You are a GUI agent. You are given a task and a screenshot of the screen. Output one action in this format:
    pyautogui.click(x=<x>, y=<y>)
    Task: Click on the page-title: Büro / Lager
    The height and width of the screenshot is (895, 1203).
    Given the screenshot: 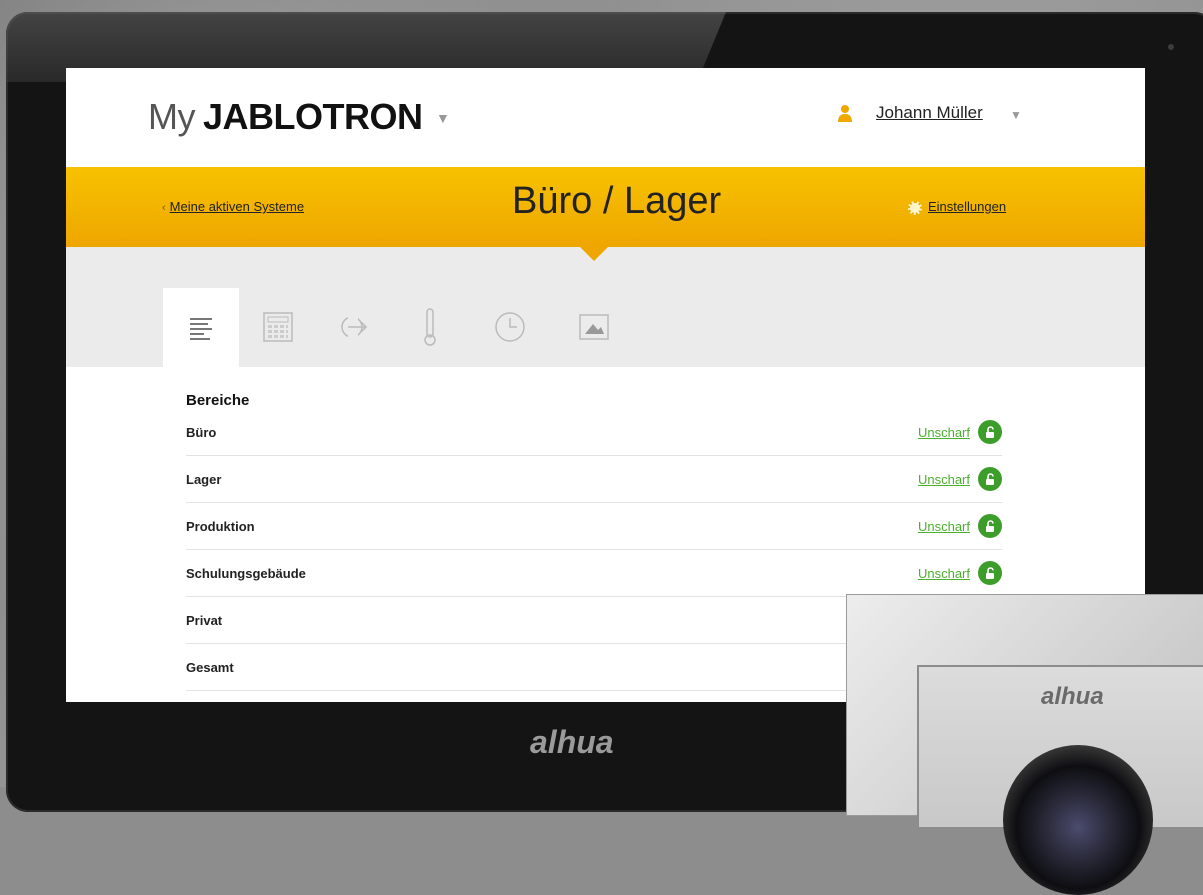 What is the action you would take?
    pyautogui.click(x=617, y=201)
    